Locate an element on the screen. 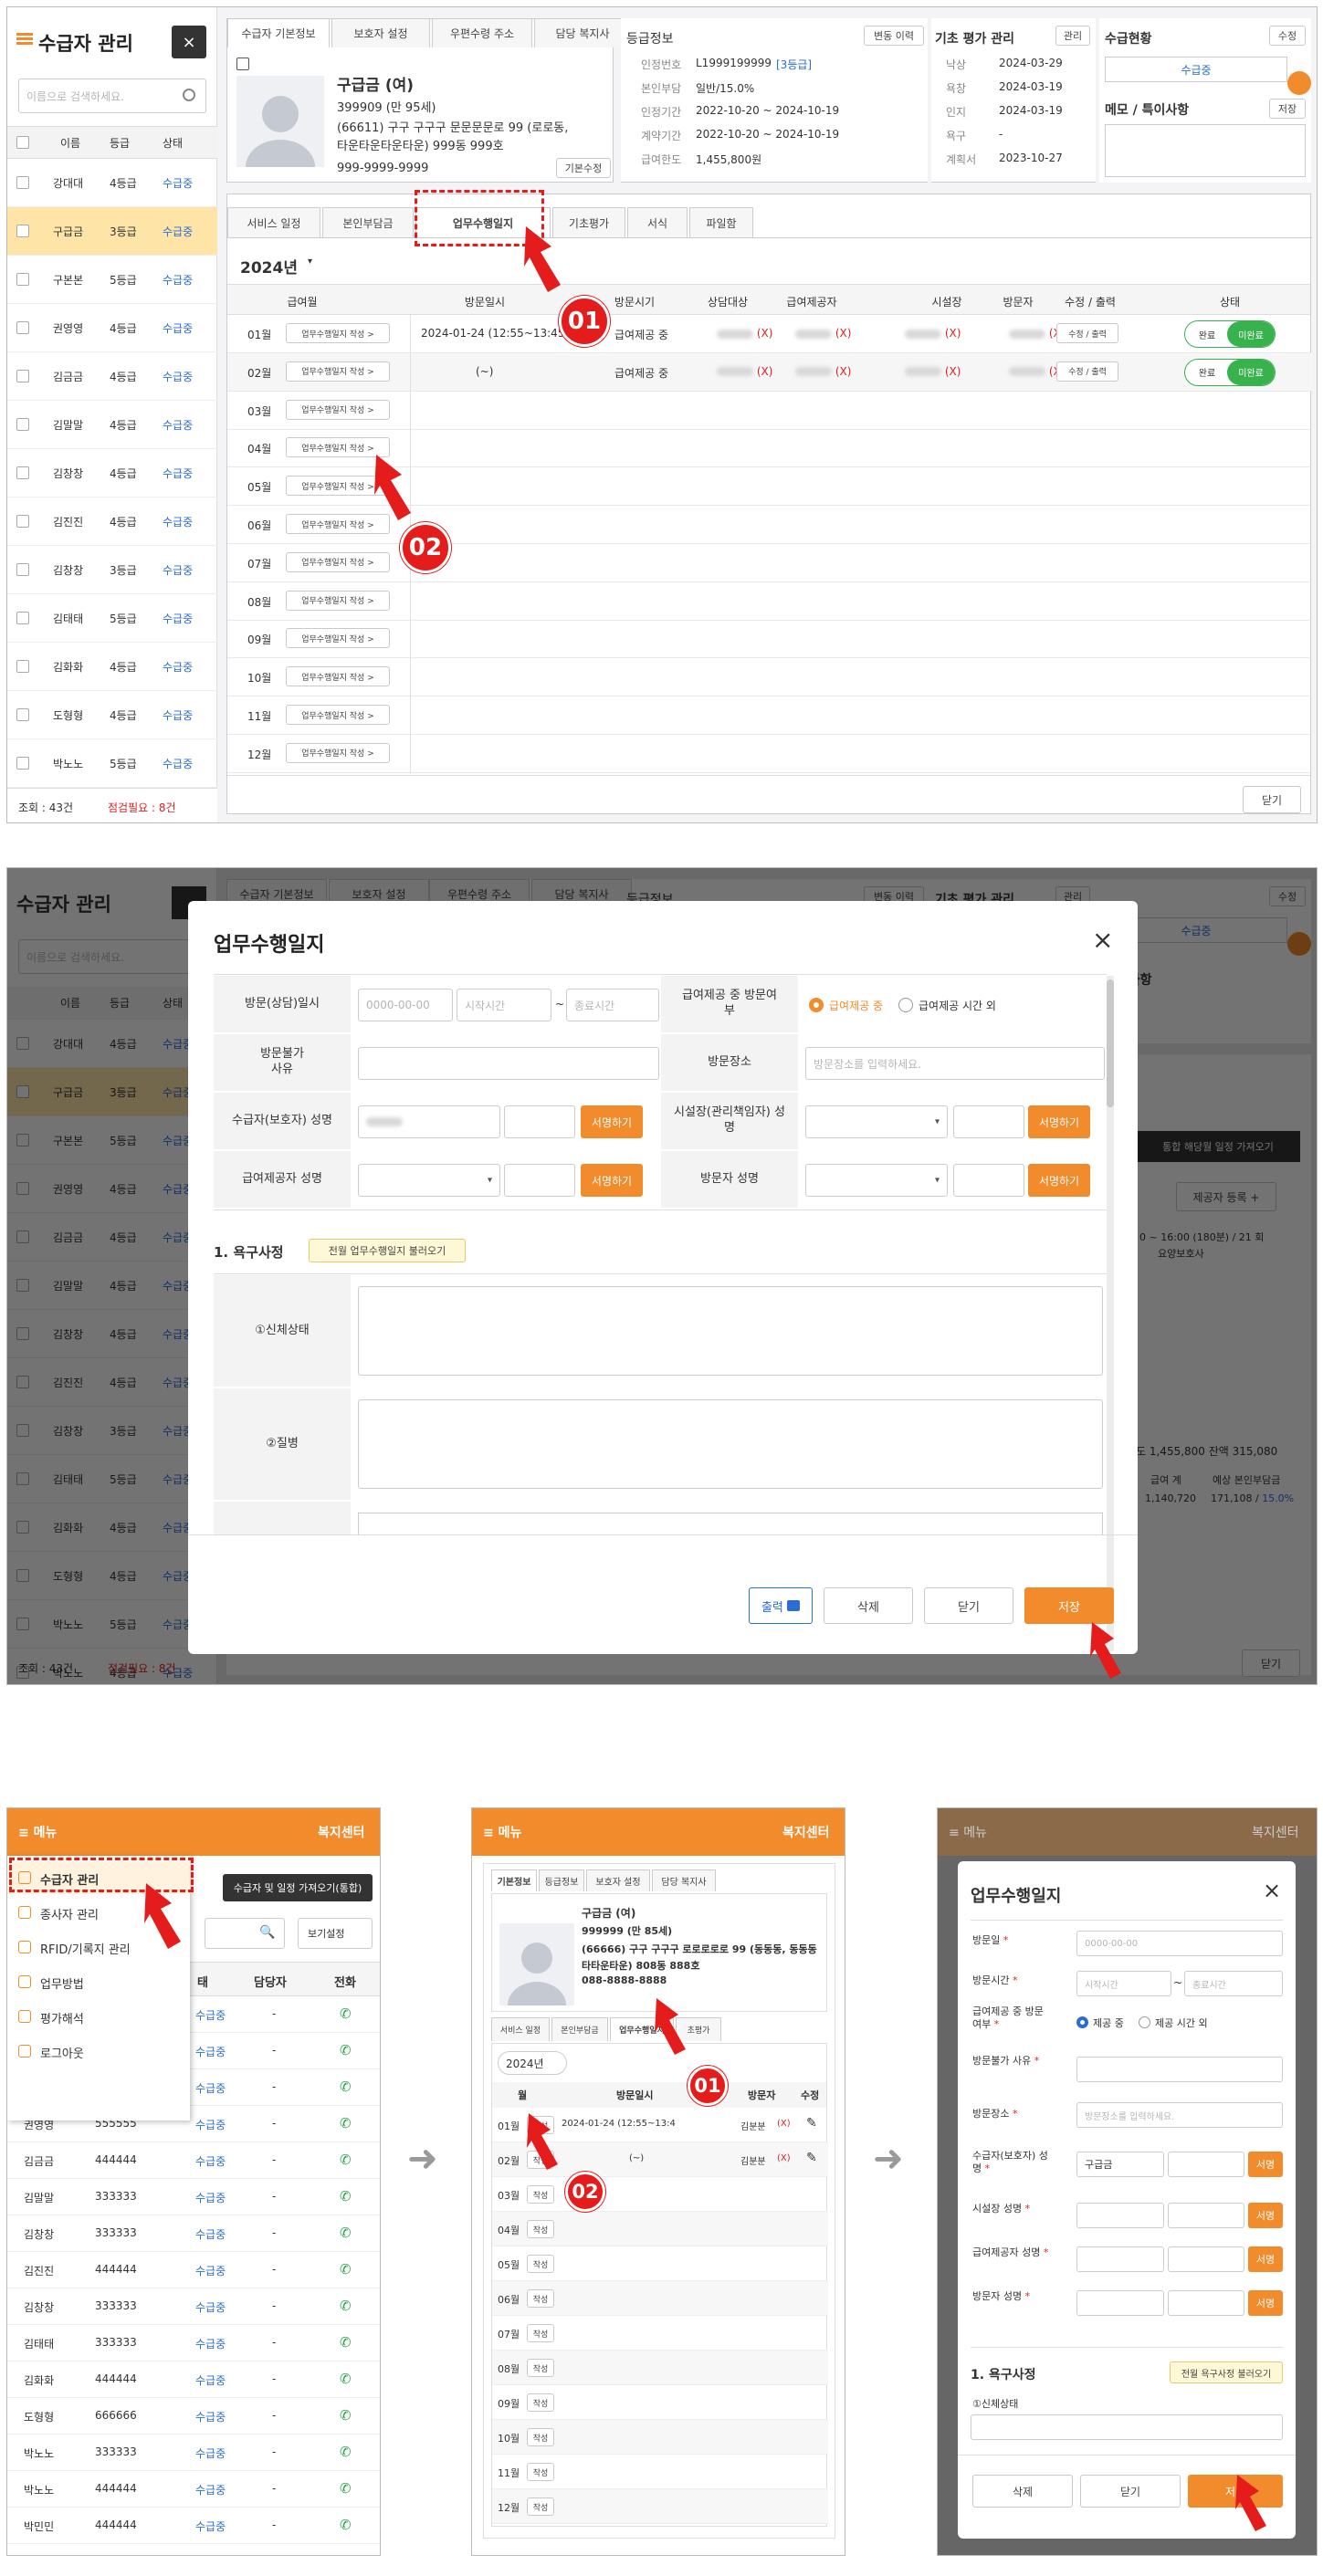 The width and height of the screenshot is (1323, 2576). sidebar-row: 김금금 4등급 수급중 is located at coordinates (112, 376).